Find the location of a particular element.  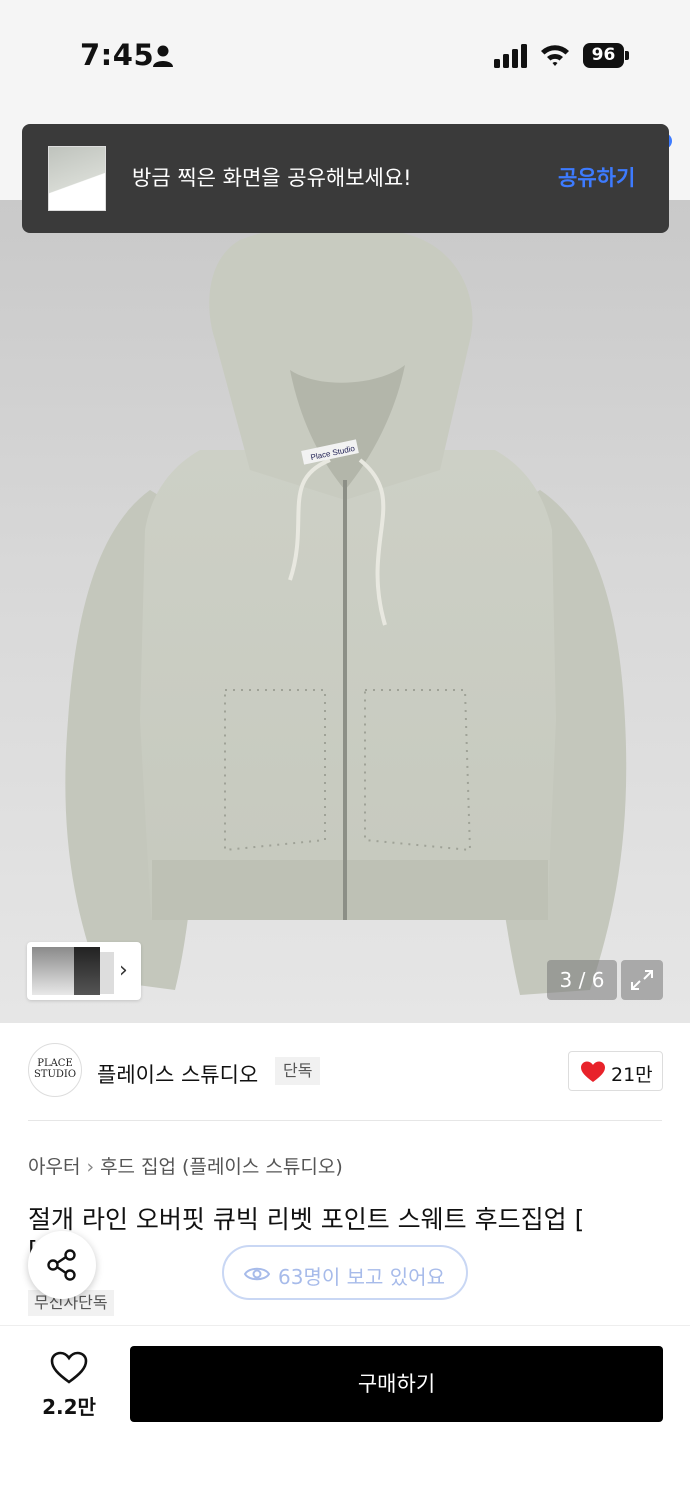

toast-share-button: 공유하기 is located at coordinates (596, 177).